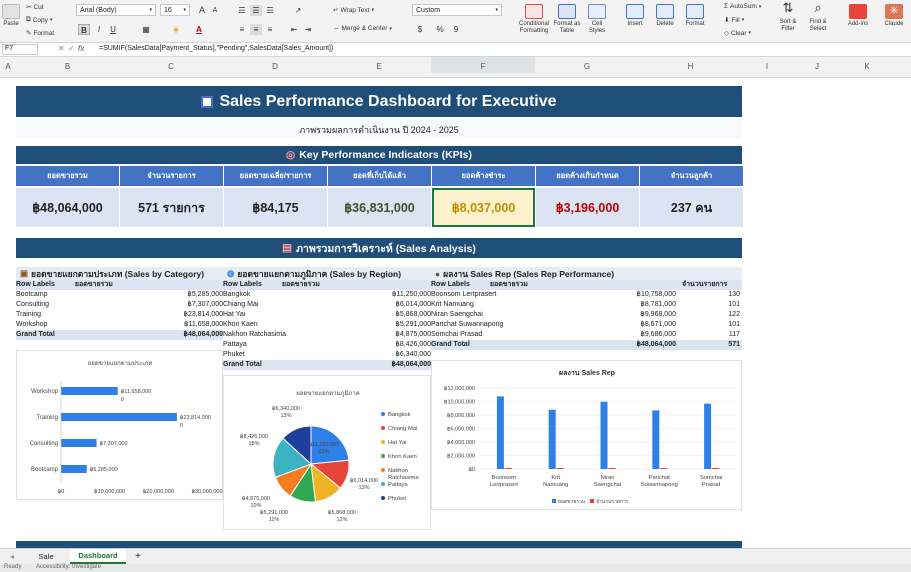  Describe the element at coordinates (402, 429) in the screenshot. I see `legend-label: Chiang Mai` at that location.